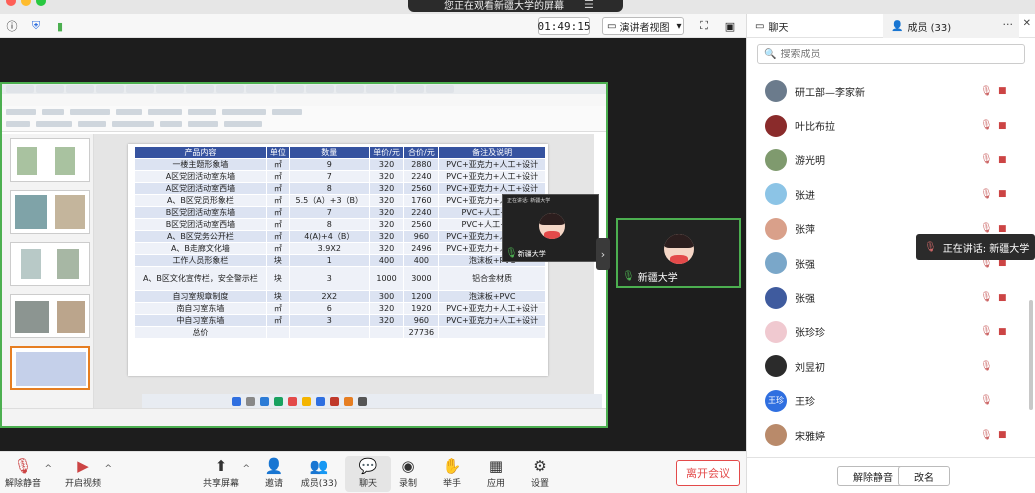 The height and width of the screenshot is (493, 1035). What do you see at coordinates (951, 26) in the screenshot?
I see `tab-members: 👤 成员 (33)` at bounding box center [951, 26].